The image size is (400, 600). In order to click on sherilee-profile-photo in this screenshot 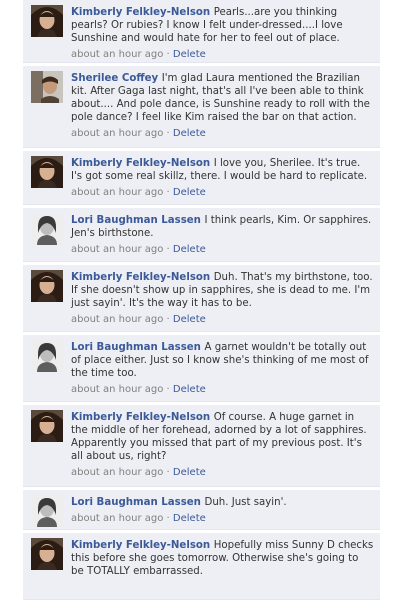, I will do `click(47, 87)`.